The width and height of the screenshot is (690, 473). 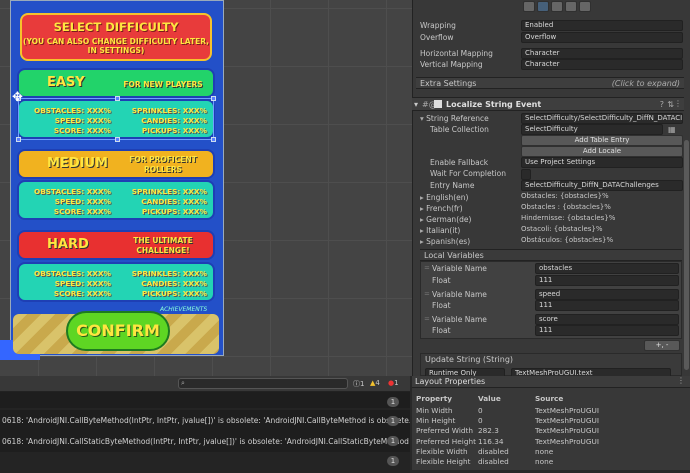 What do you see at coordinates (169, 273) in the screenshot?
I see `stat-sprinkles: SPRINKLES: XXX%` at bounding box center [169, 273].